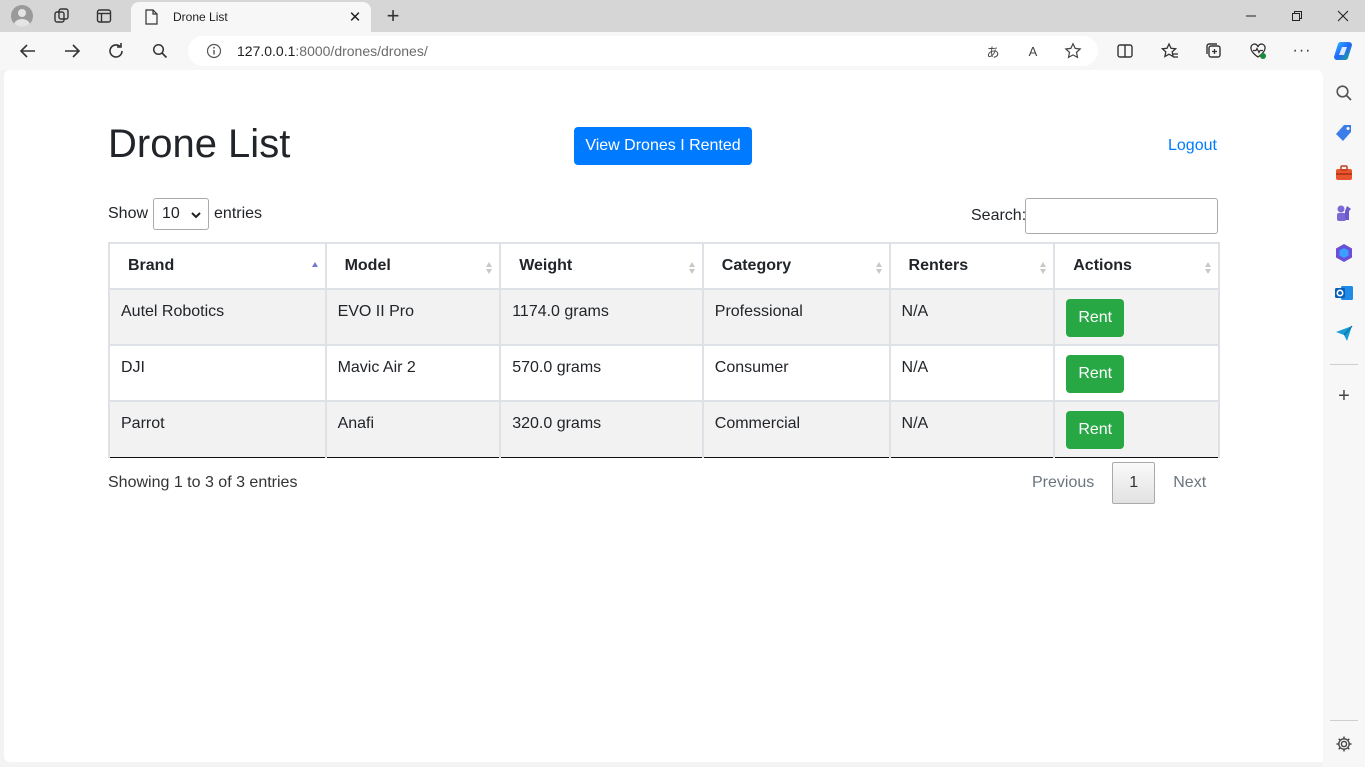  I want to click on forward-arrow-icon, so click(73, 51).